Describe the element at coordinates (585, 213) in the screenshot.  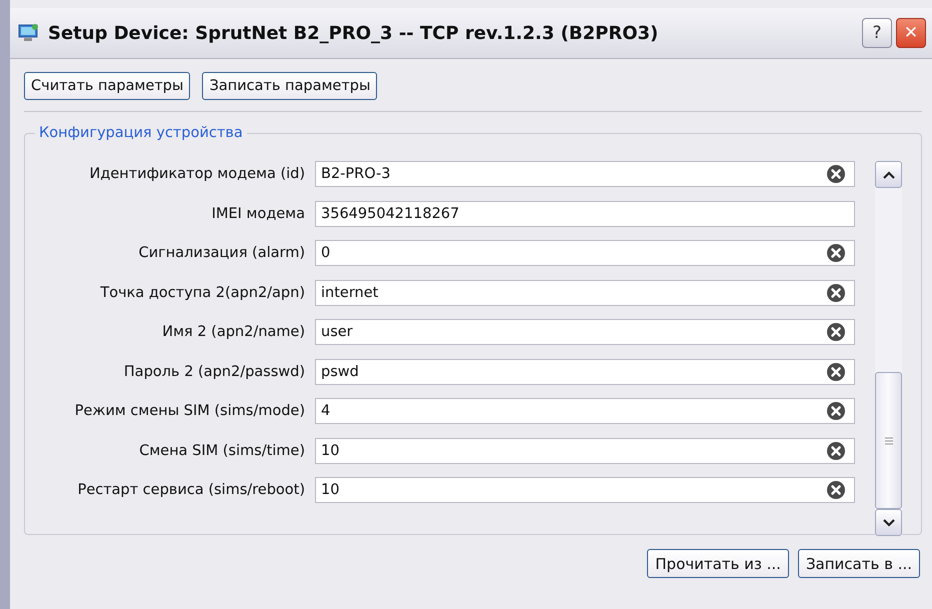
I see `text-field: 356495042118267` at that location.